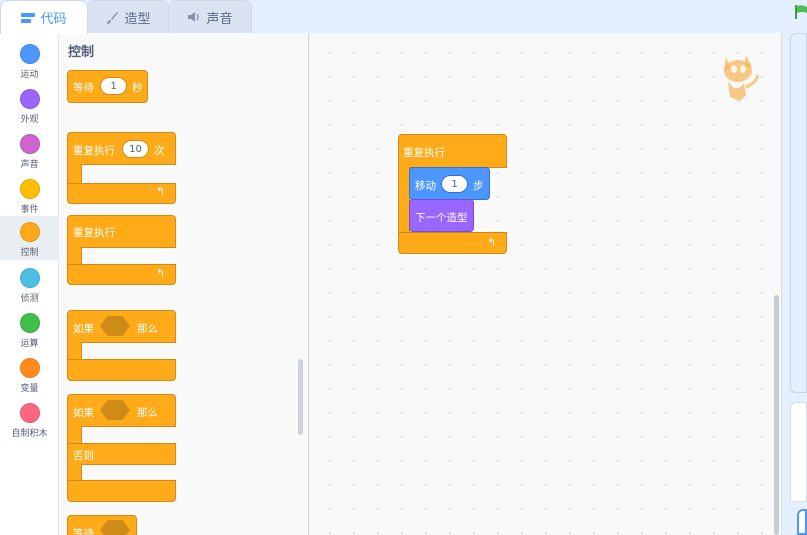 The height and width of the screenshot is (535, 807). I want to click on sensing-dot-icon, so click(29, 278).